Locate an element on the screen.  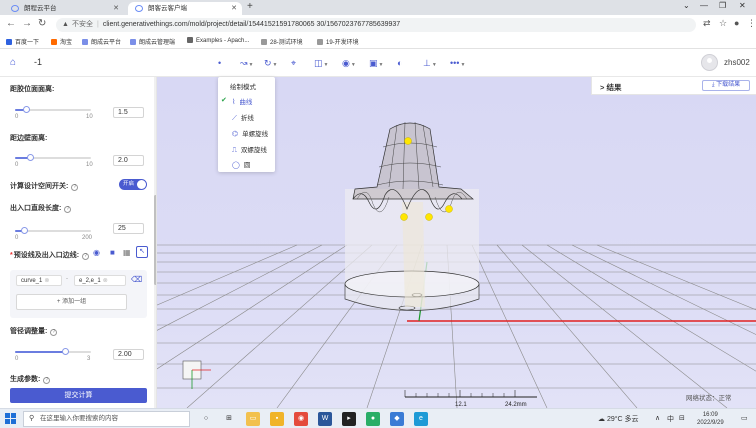
star-icon: ☆ is located at coordinates (723, 23).